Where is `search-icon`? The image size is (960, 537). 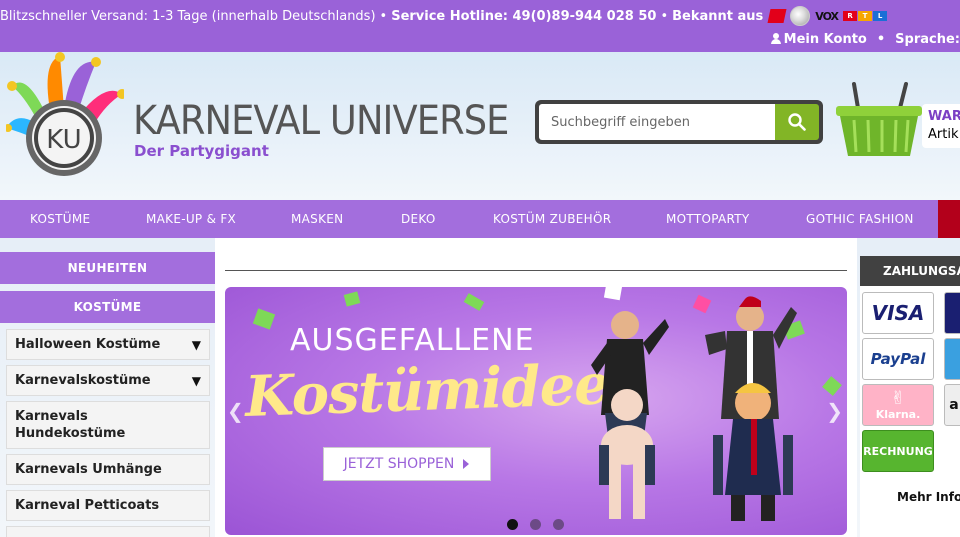
search-icon is located at coordinates (797, 122).